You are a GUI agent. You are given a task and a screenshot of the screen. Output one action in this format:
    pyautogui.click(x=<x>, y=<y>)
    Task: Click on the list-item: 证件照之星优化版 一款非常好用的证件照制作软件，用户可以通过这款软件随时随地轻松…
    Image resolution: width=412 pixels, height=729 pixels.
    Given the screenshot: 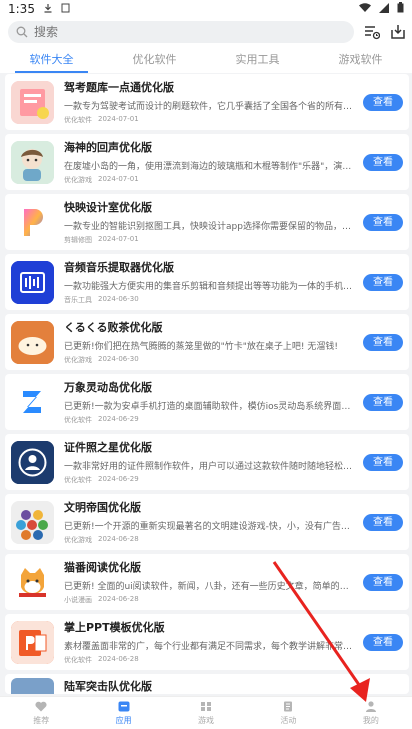 What is the action you would take?
    pyautogui.click(x=207, y=462)
    